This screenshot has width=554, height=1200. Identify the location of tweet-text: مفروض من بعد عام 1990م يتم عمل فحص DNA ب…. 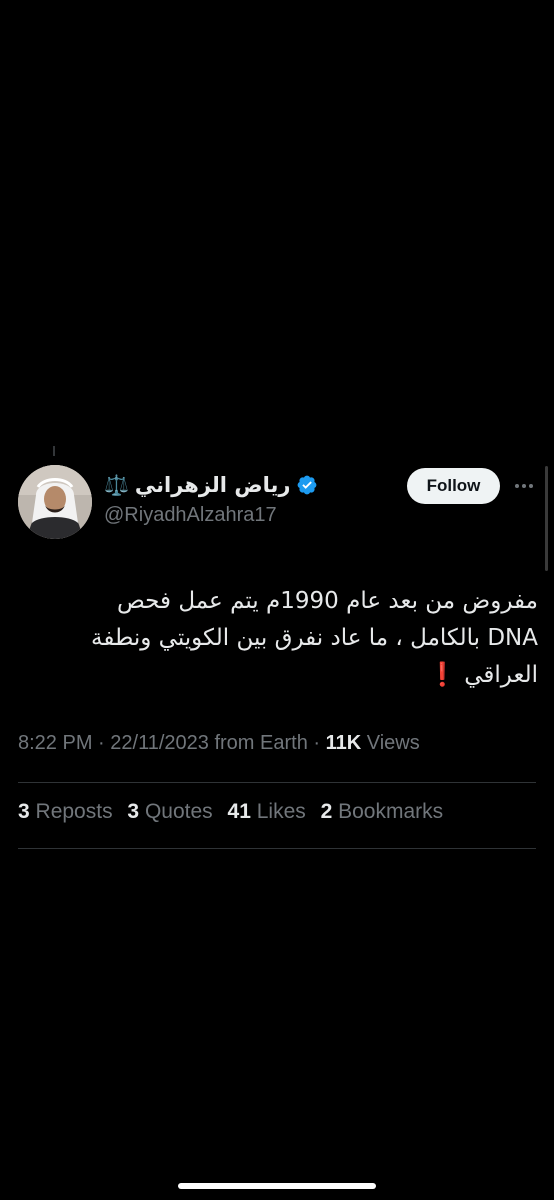
(278, 638).